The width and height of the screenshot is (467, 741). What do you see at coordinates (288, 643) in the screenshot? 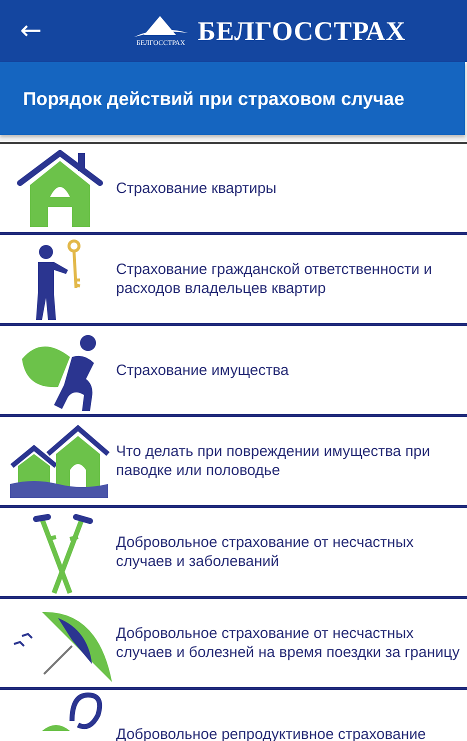
I see `item-label: Добровольное страхование от несчастных случаев и болезней на время поездки за границу` at bounding box center [288, 643].